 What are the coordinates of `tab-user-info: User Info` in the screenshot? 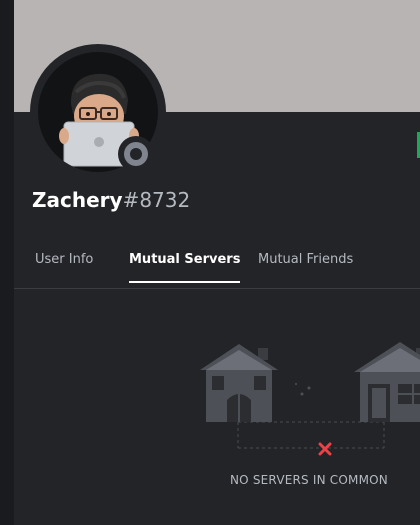 It's located at (64, 266).